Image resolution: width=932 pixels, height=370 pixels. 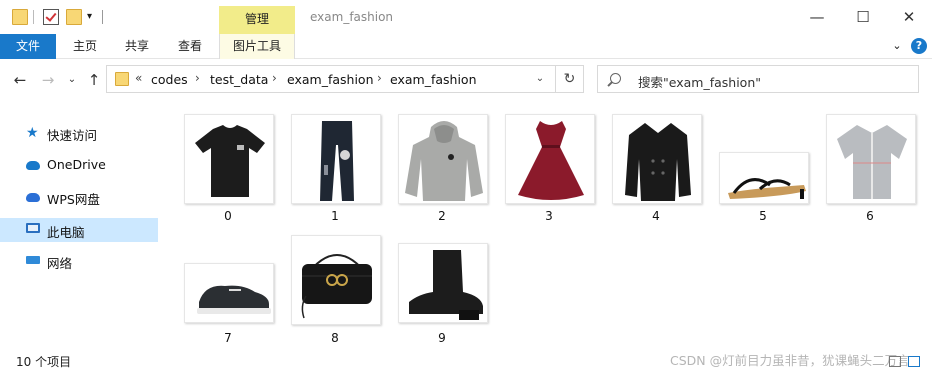 What do you see at coordinates (89, 16) in the screenshot?
I see `customize-quick-access-icon: ▾` at bounding box center [89, 16].